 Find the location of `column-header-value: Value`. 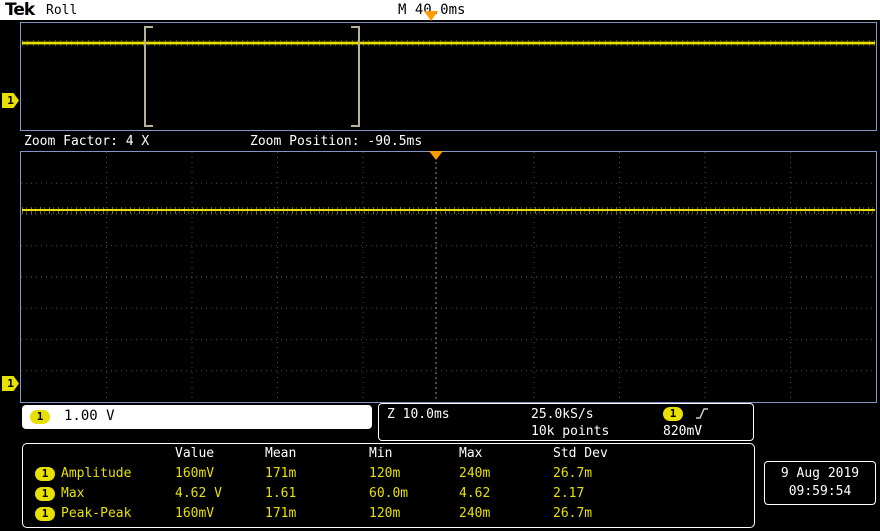

column-header-value: Value is located at coordinates (195, 453).